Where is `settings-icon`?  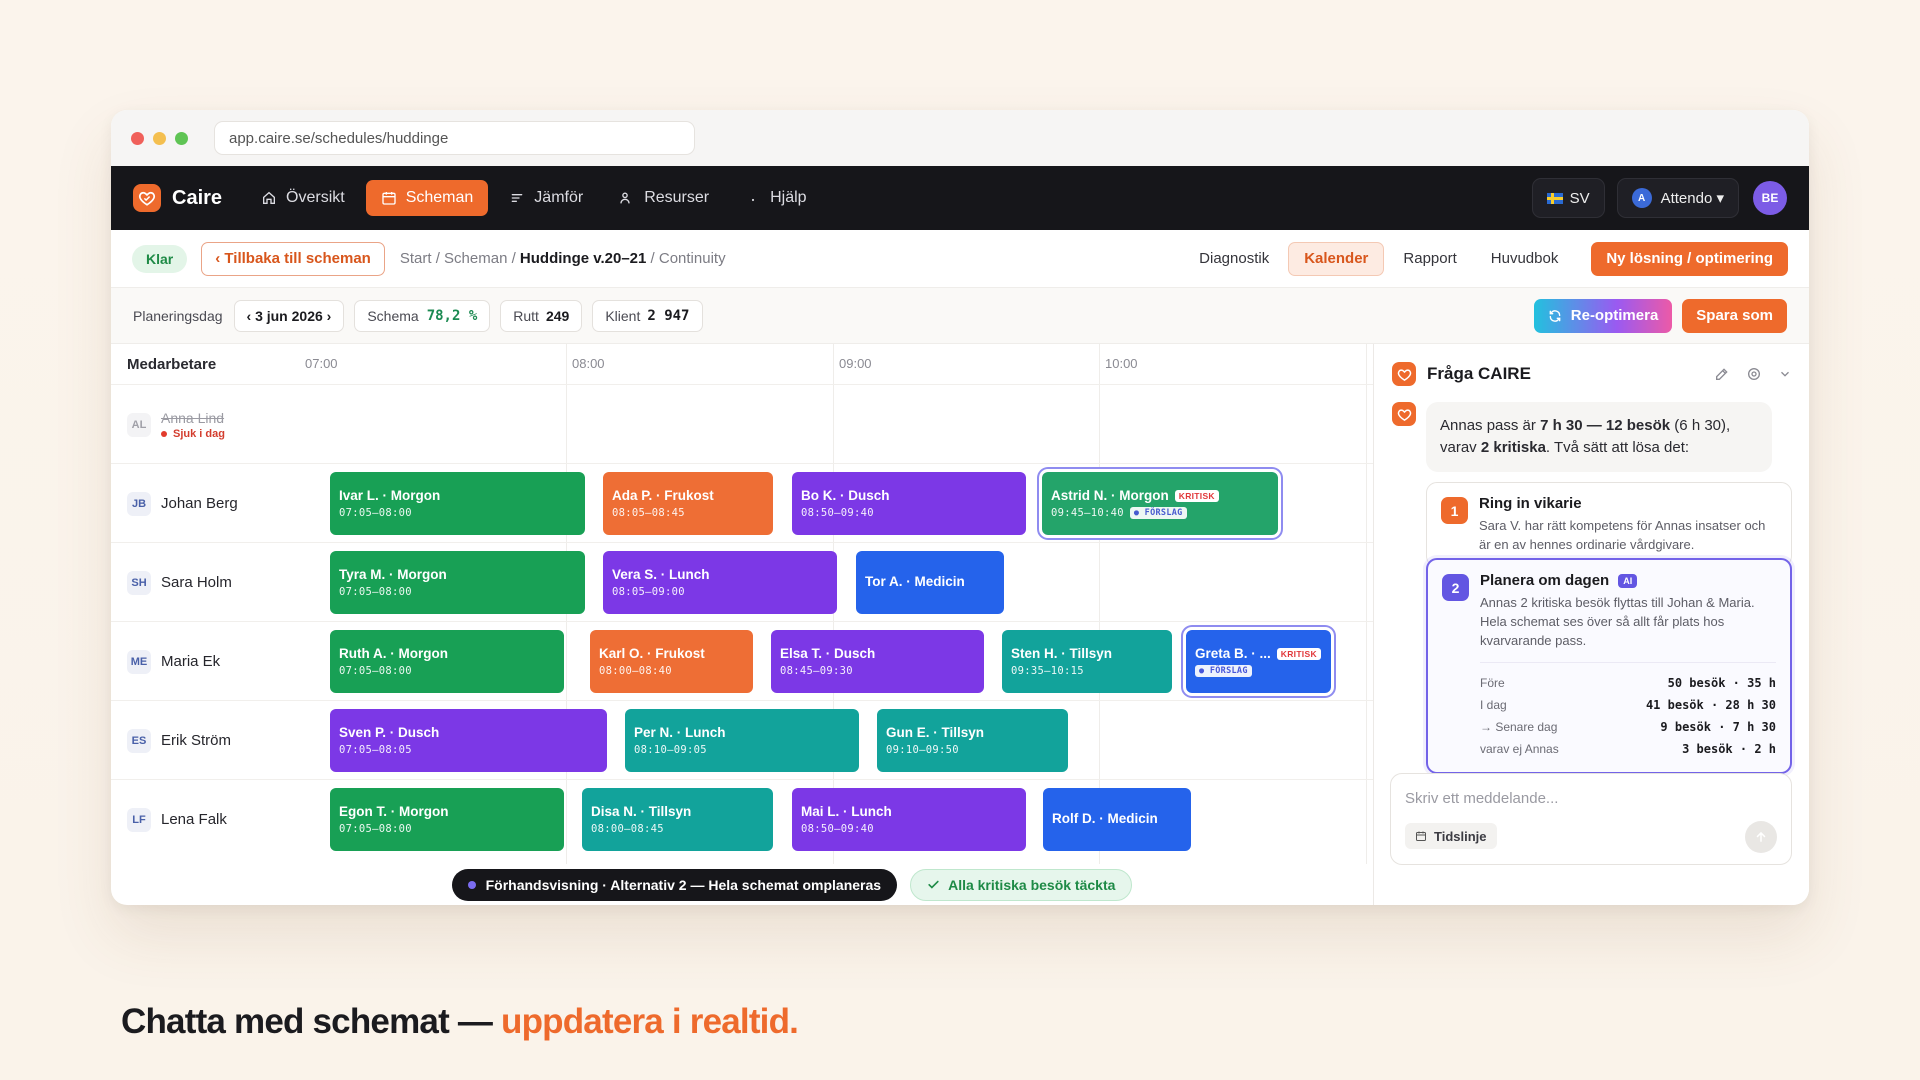 settings-icon is located at coordinates (1754, 374).